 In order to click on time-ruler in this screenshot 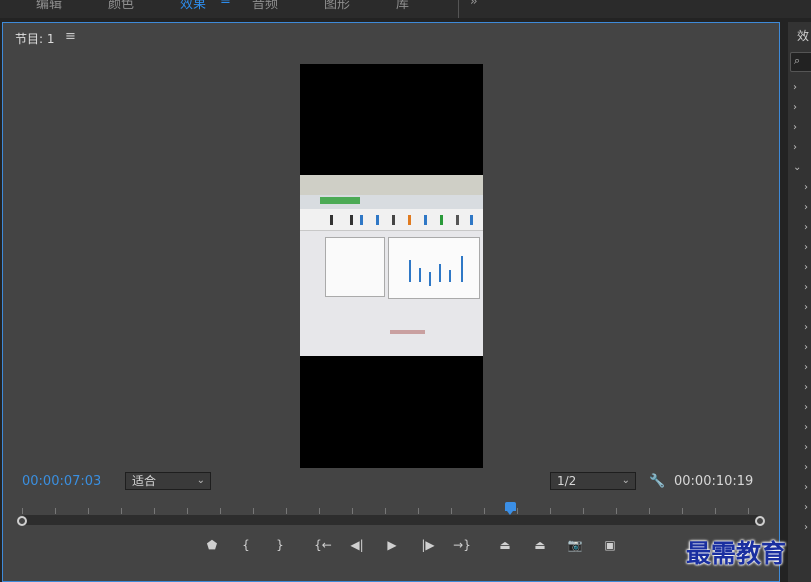, I will do `click(390, 507)`.